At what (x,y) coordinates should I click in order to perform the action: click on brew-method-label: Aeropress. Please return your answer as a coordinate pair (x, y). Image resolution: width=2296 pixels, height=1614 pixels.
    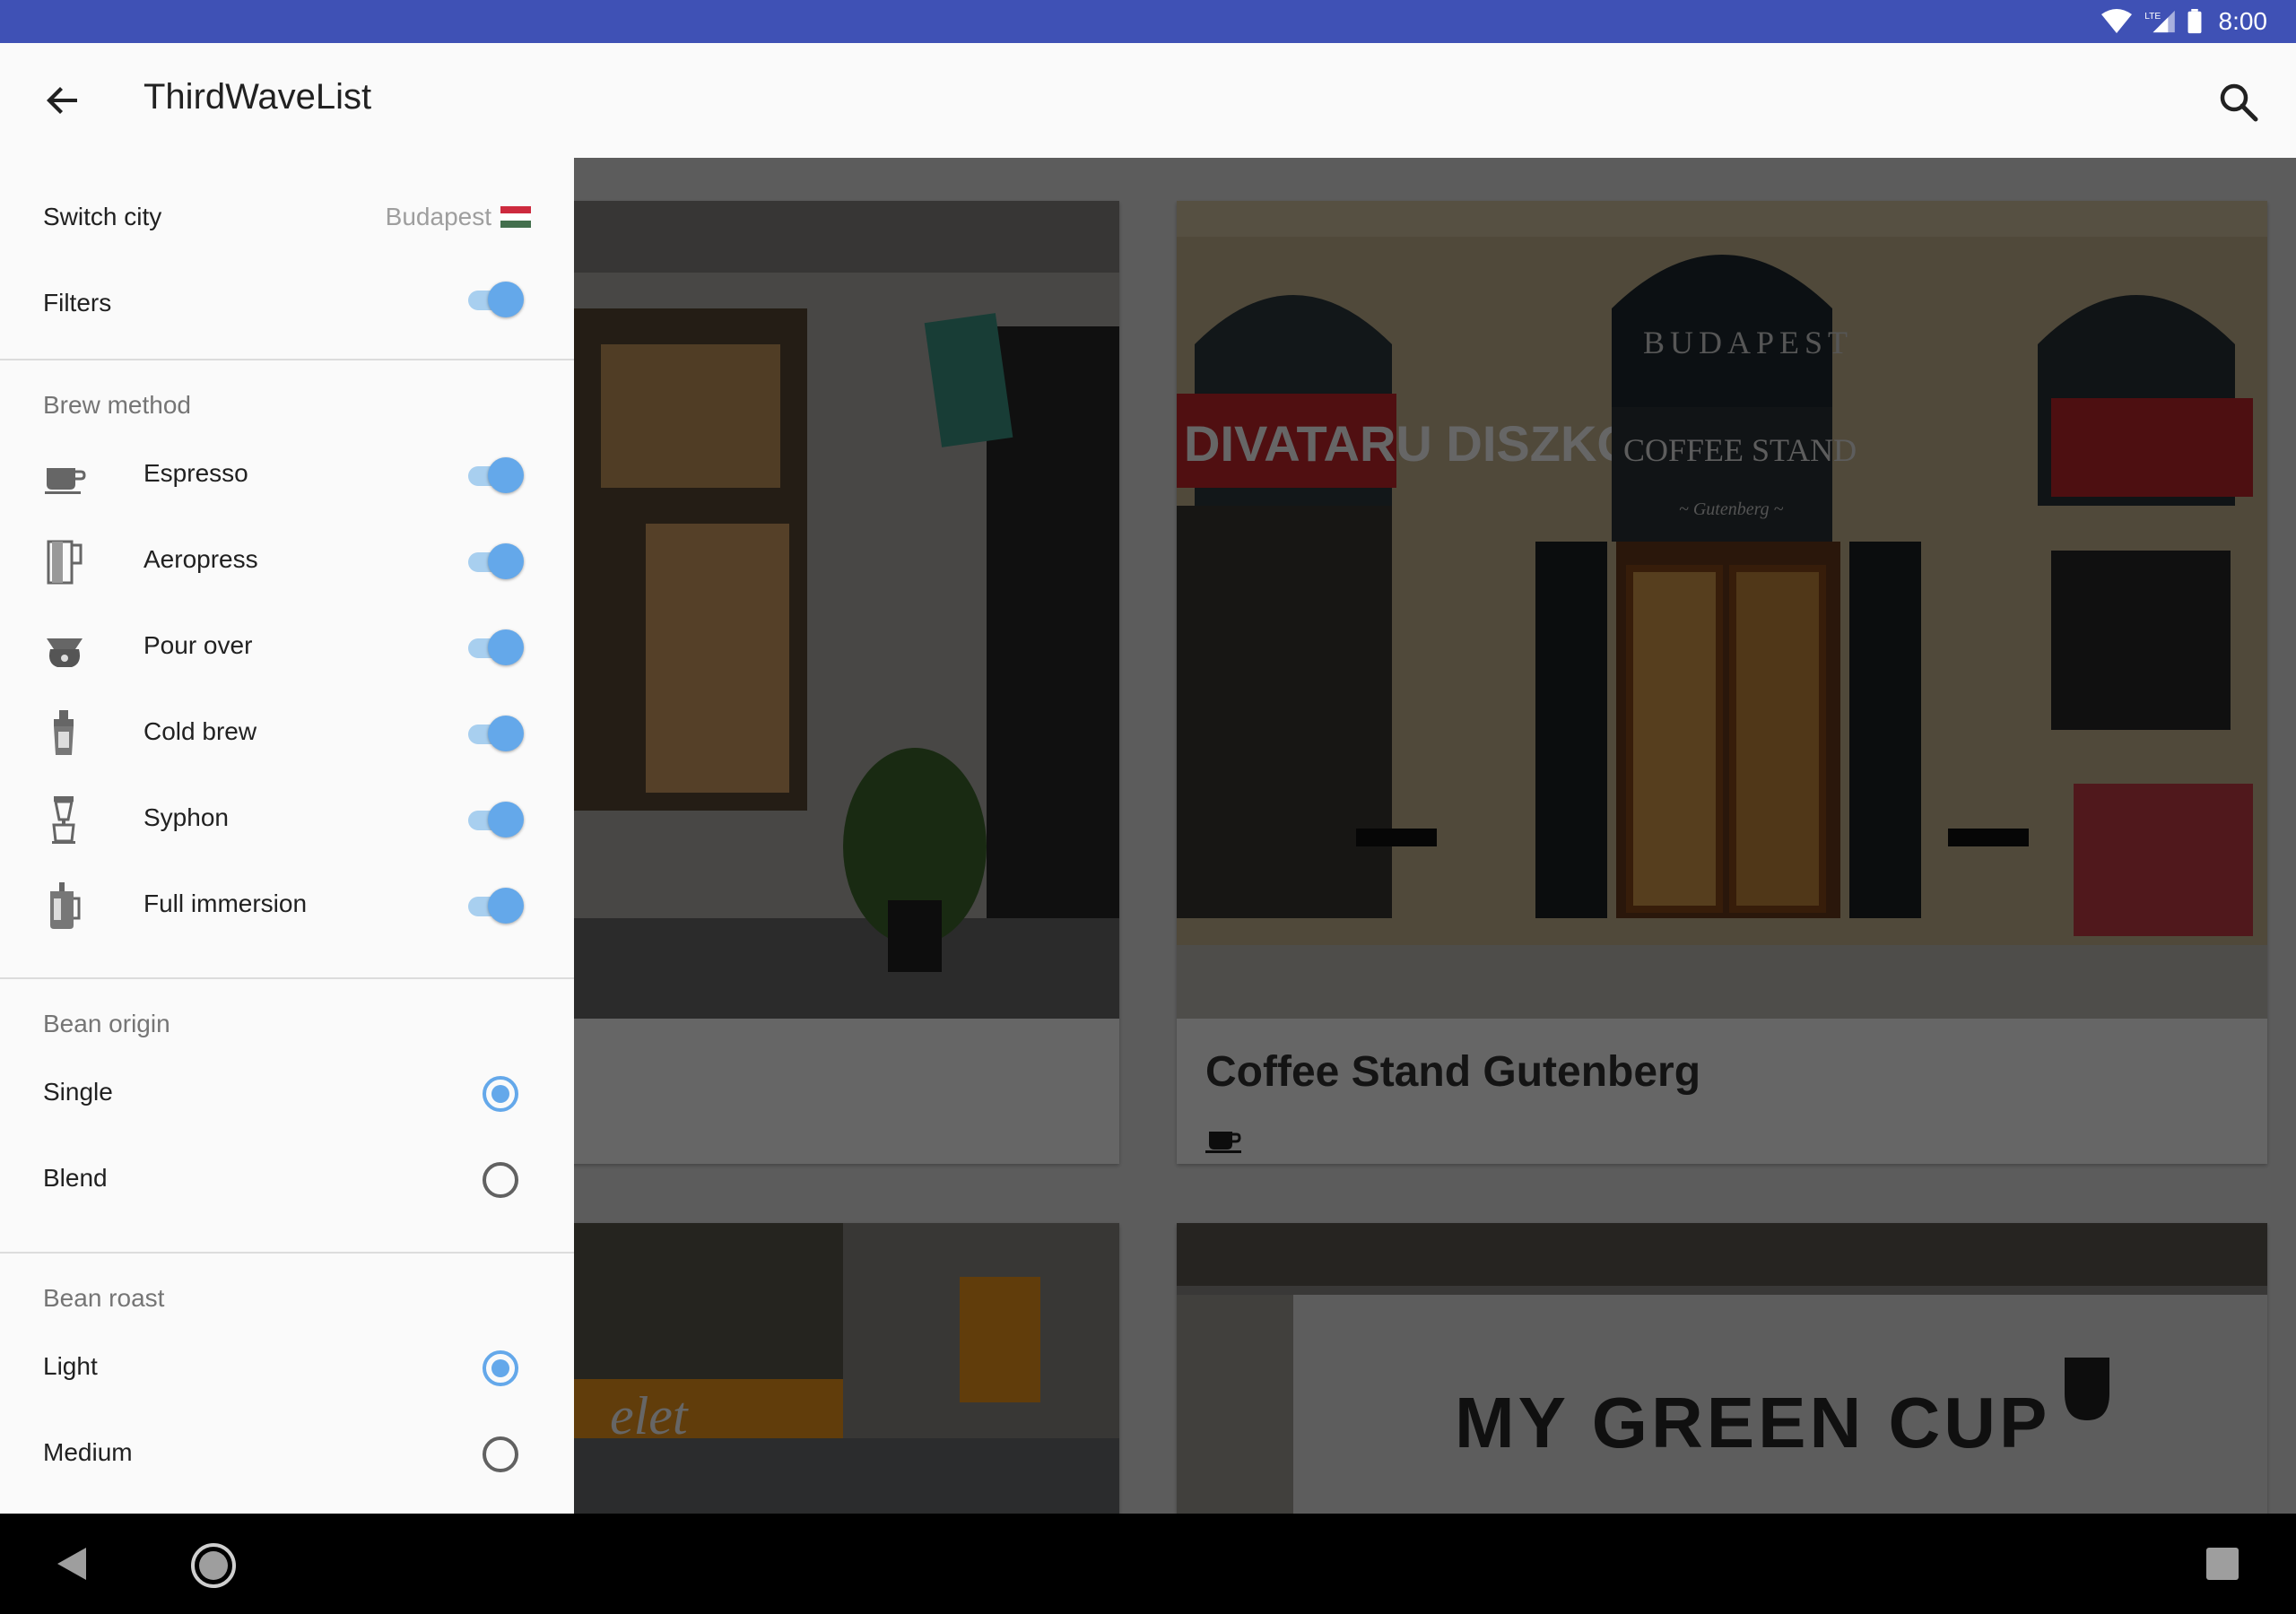
    Looking at the image, I should click on (201, 559).